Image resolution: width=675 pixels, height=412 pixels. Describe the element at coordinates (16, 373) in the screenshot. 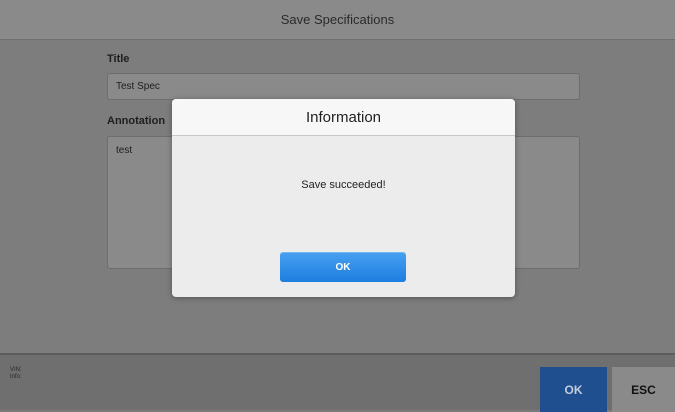

I see `vin-info-text: VIN: Info:` at that location.